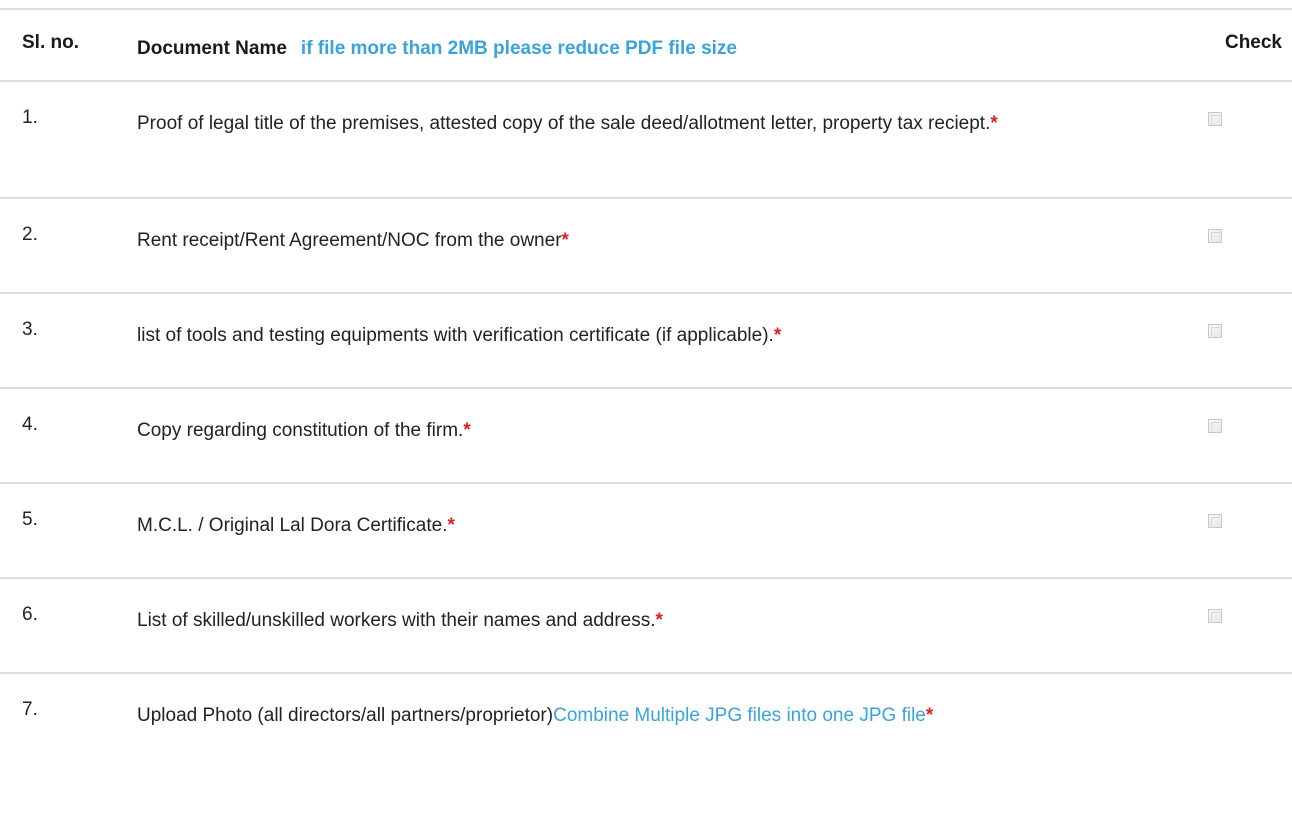 Image resolution: width=1292 pixels, height=833 pixels. What do you see at coordinates (50, 42) in the screenshot?
I see `header-sl-no: Sl. no.` at bounding box center [50, 42].